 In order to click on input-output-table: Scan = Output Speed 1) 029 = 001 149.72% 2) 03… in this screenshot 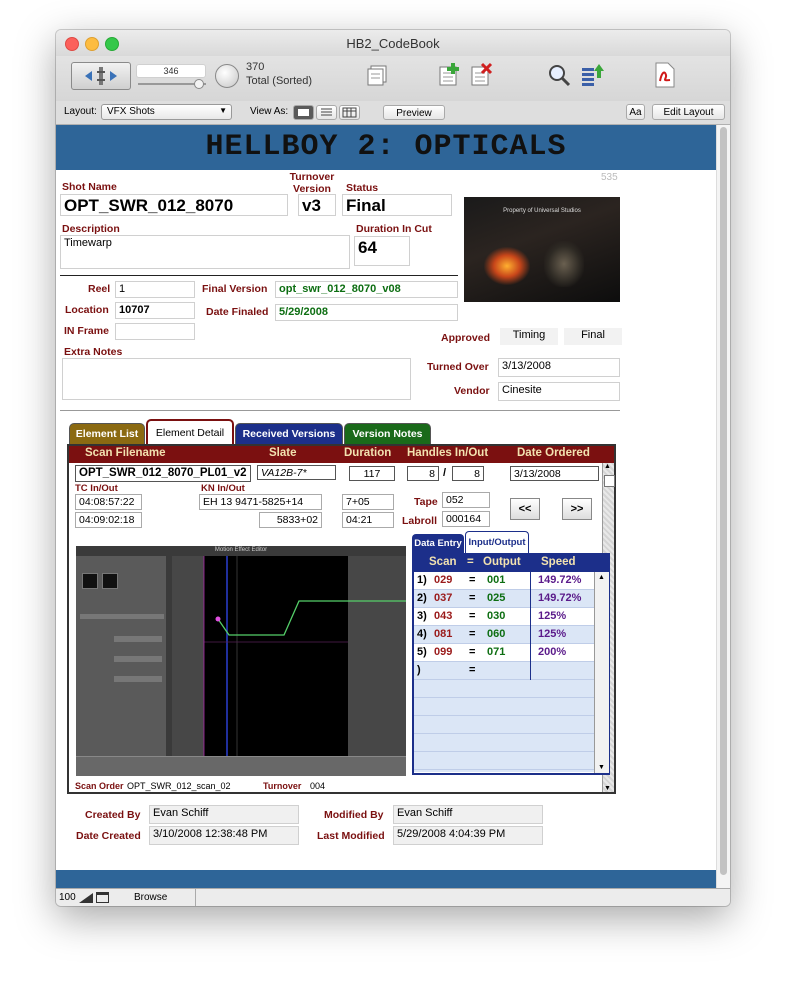, I will do `click(511, 664)`.